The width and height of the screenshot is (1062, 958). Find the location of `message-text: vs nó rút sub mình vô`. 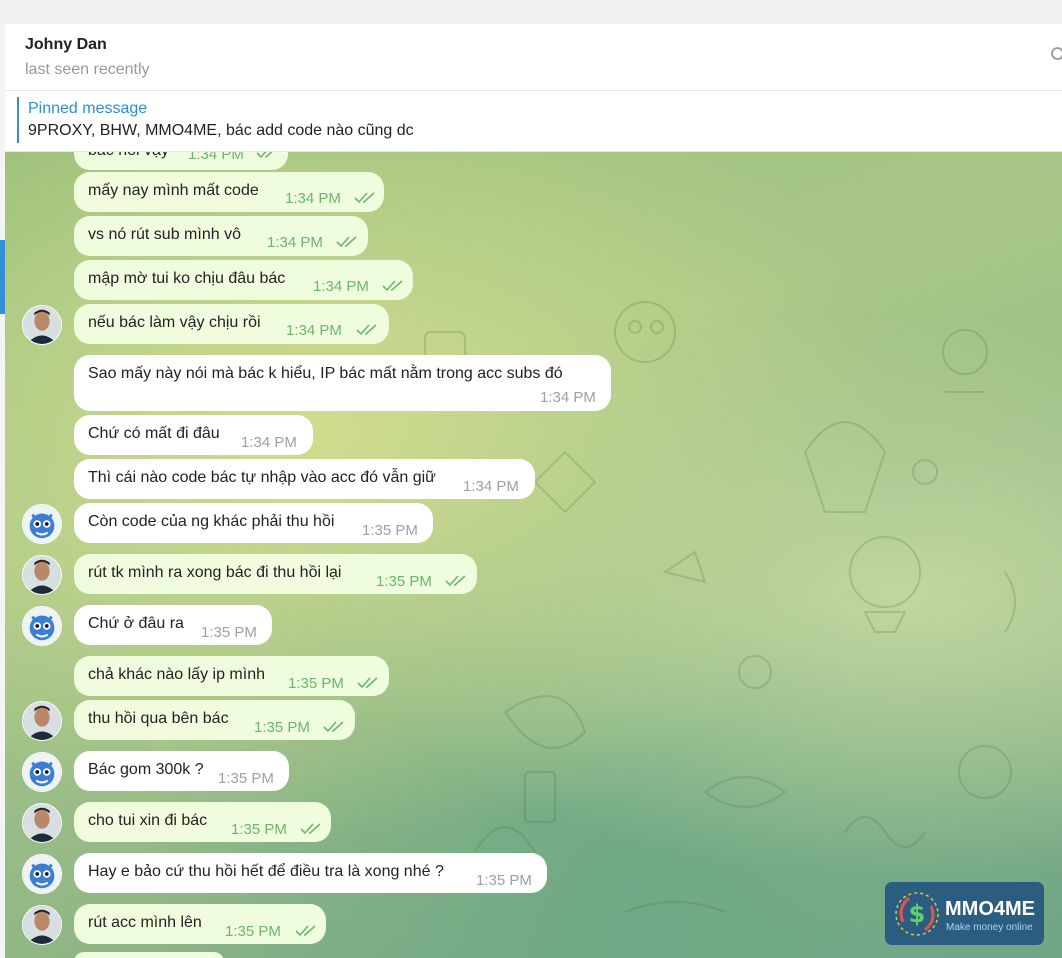

message-text: vs nó rút sub mình vô is located at coordinates (164, 234).